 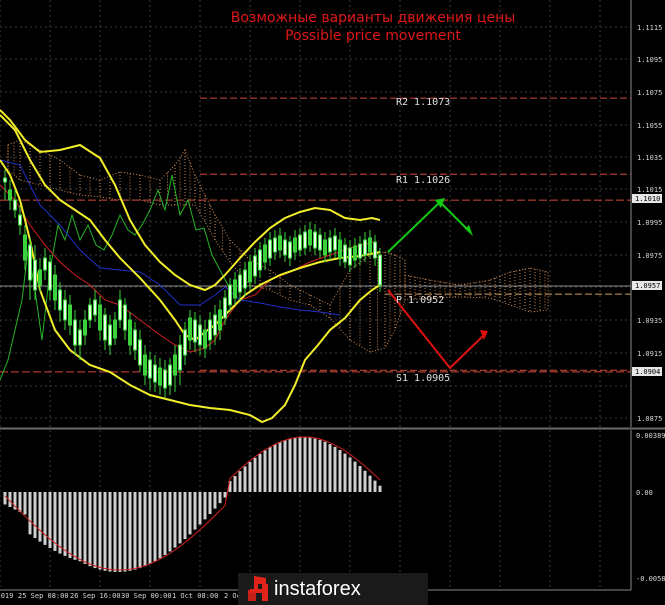 What do you see at coordinates (649, 354) in the screenshot?
I see `price-tick: 1.0915` at bounding box center [649, 354].